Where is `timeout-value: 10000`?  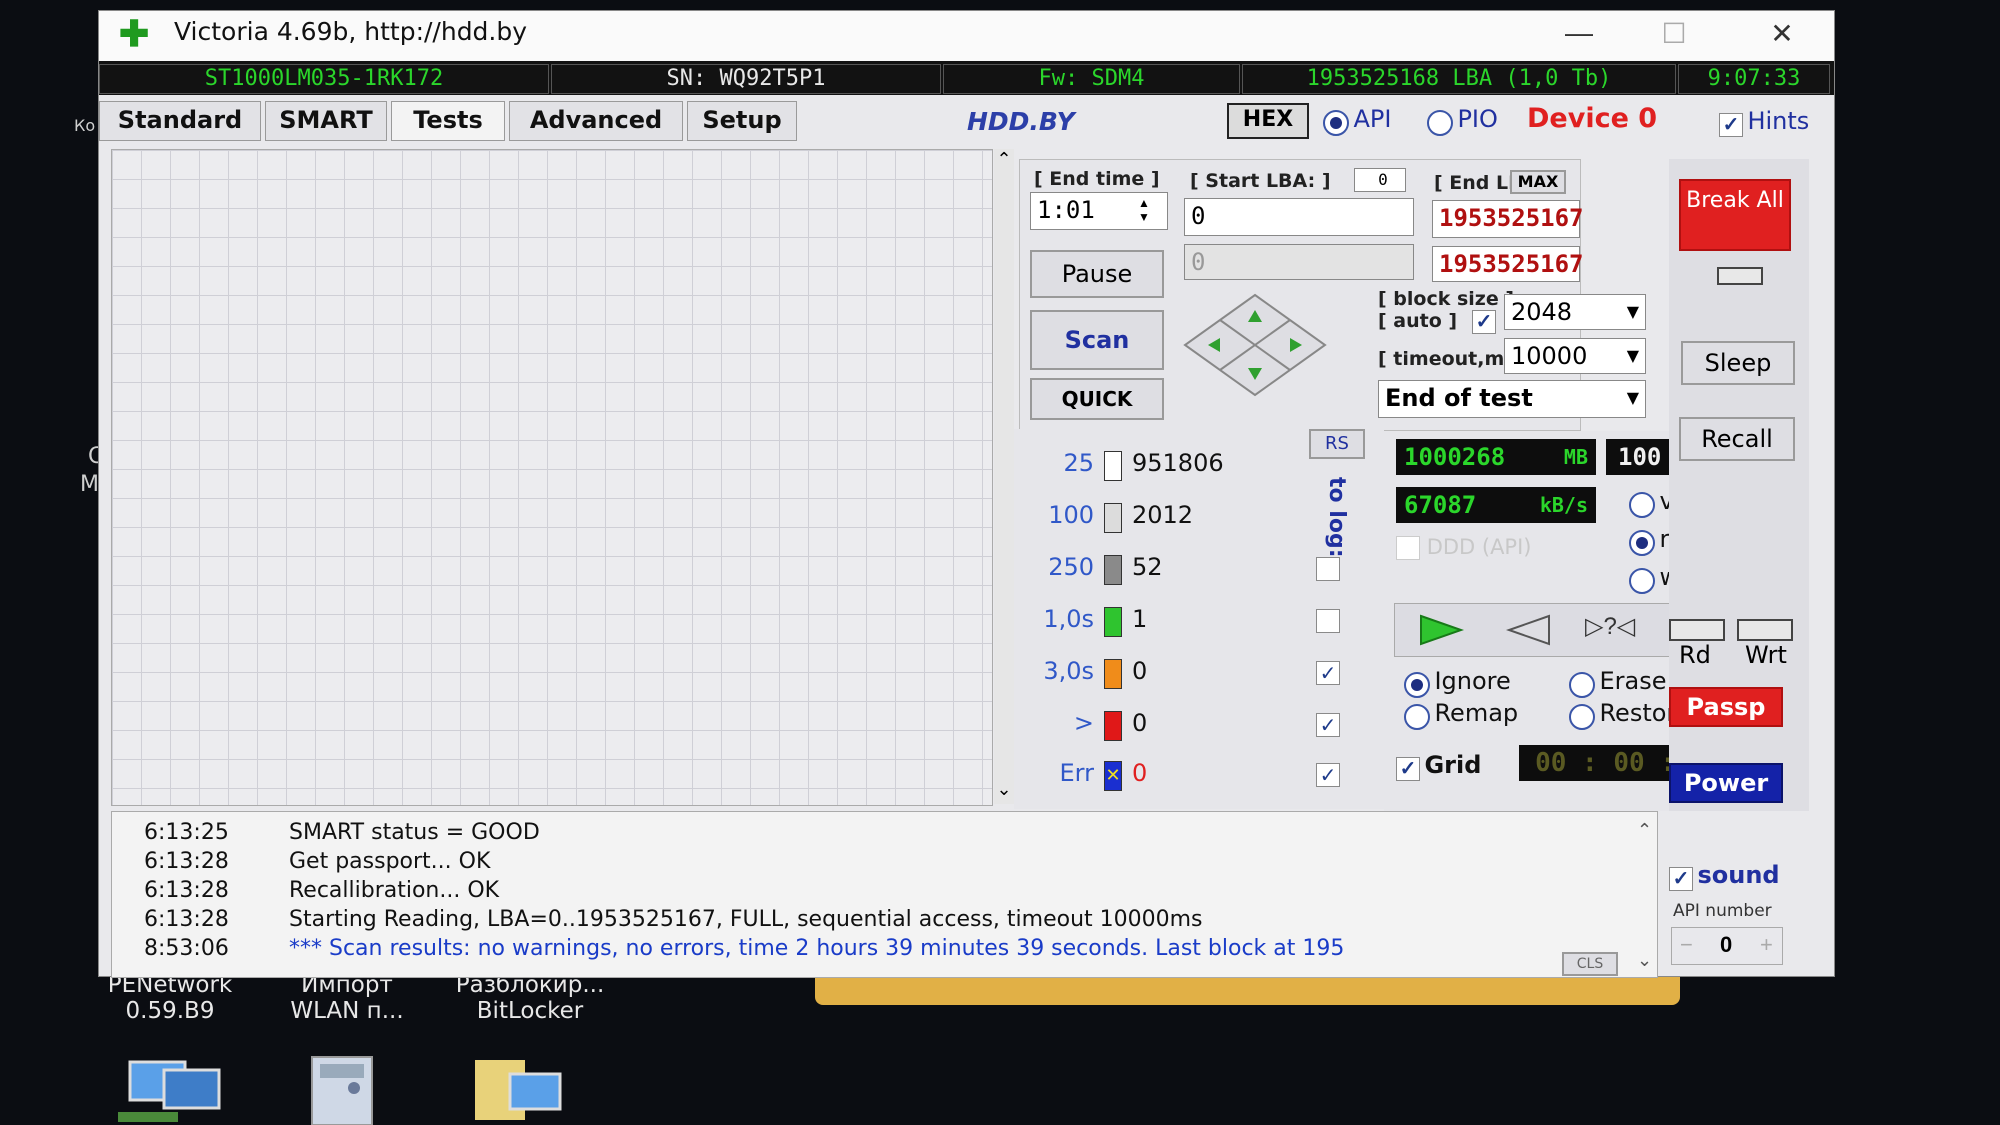 timeout-value: 10000 is located at coordinates (1549, 356).